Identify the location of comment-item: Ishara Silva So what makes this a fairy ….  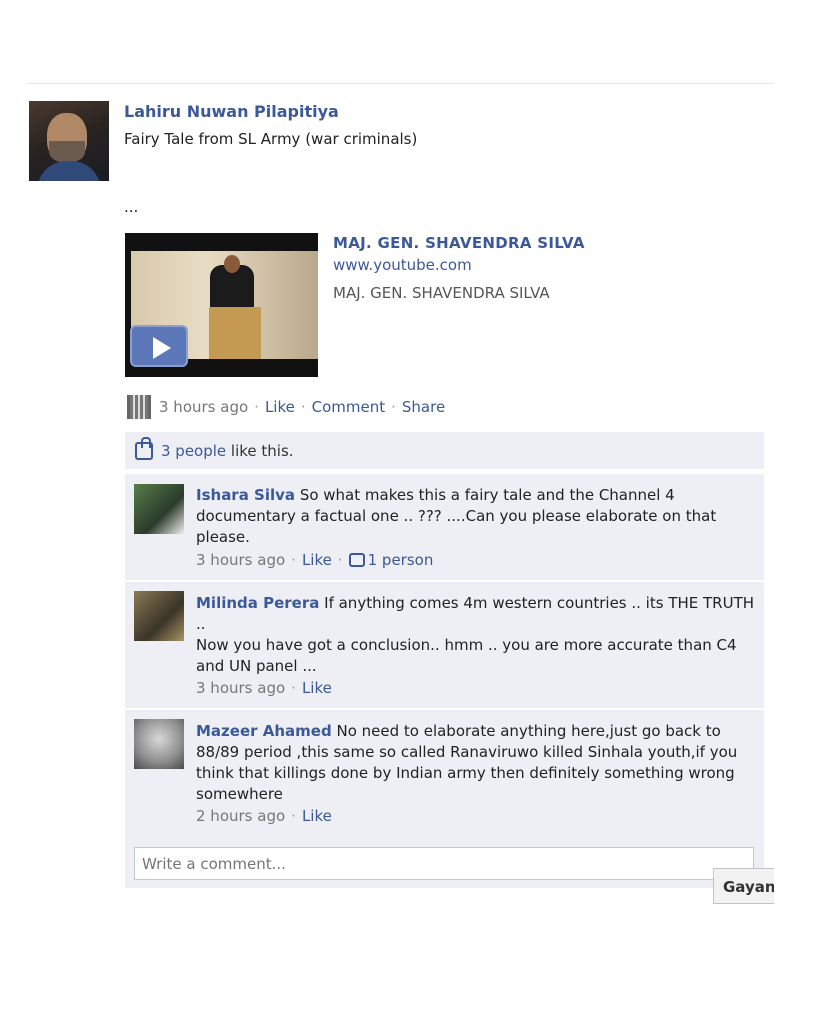
(444, 526).